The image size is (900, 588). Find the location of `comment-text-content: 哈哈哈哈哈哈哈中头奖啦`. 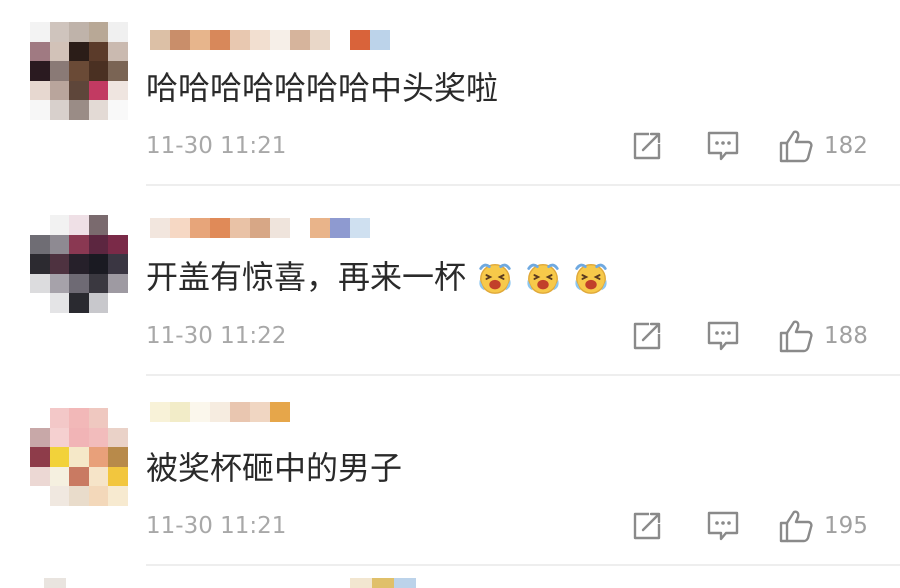

comment-text-content: 哈哈哈哈哈哈哈中头奖啦 is located at coordinates (322, 88).